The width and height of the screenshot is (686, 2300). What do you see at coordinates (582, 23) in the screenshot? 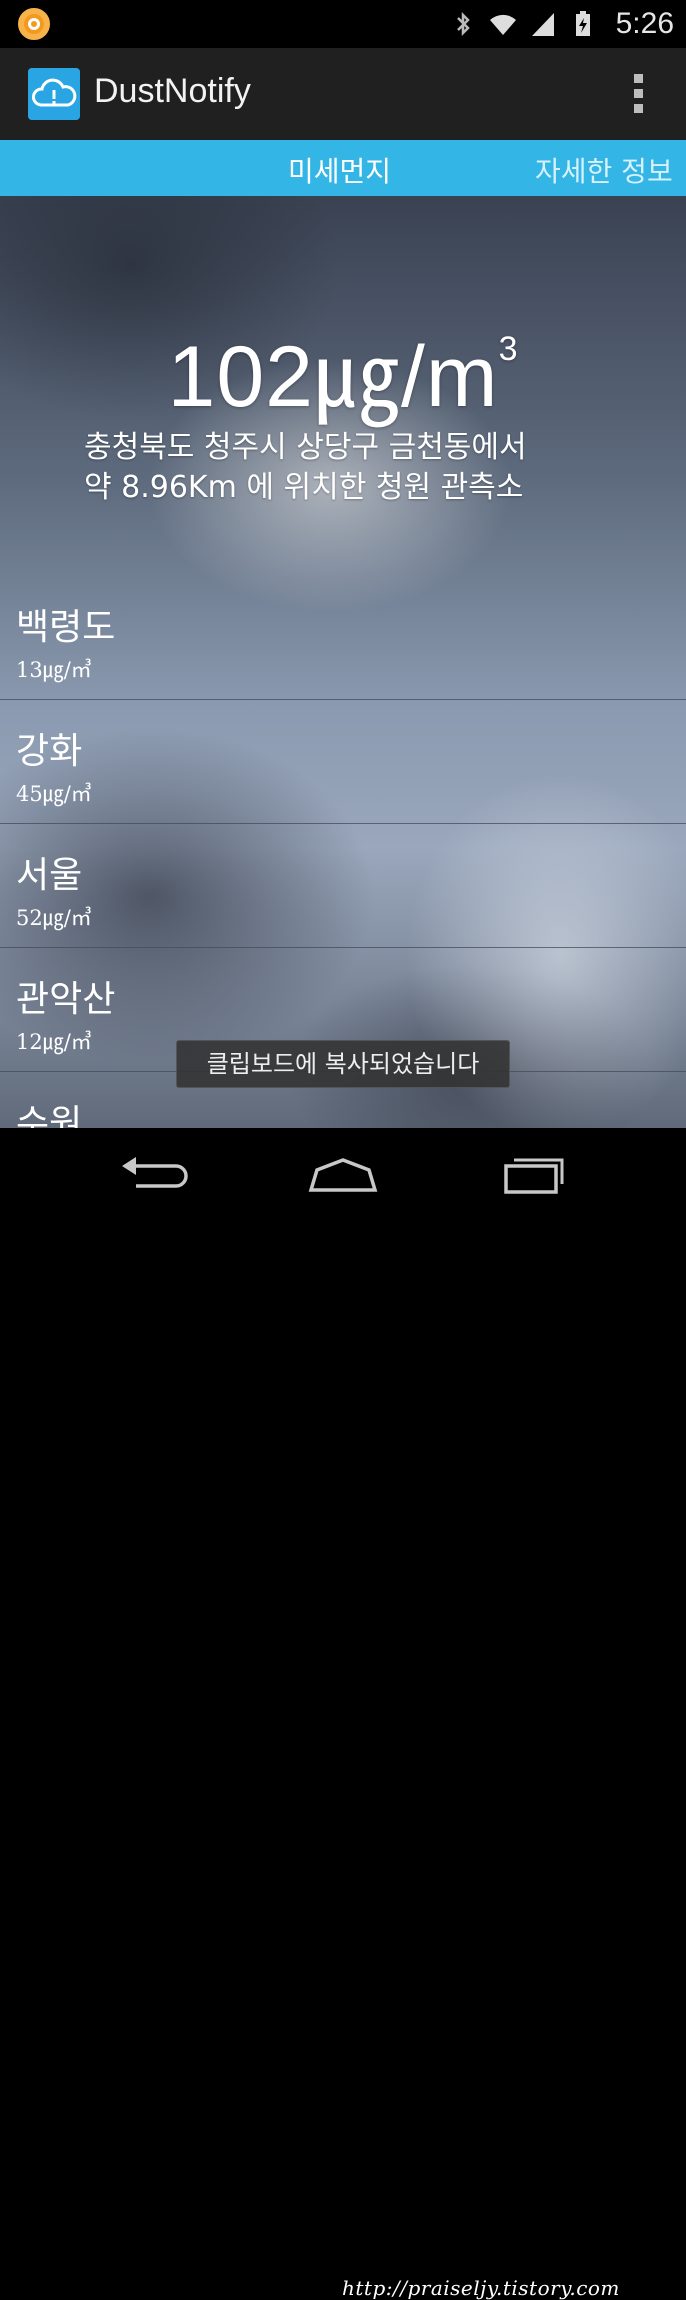
I see `battery-icon` at bounding box center [582, 23].